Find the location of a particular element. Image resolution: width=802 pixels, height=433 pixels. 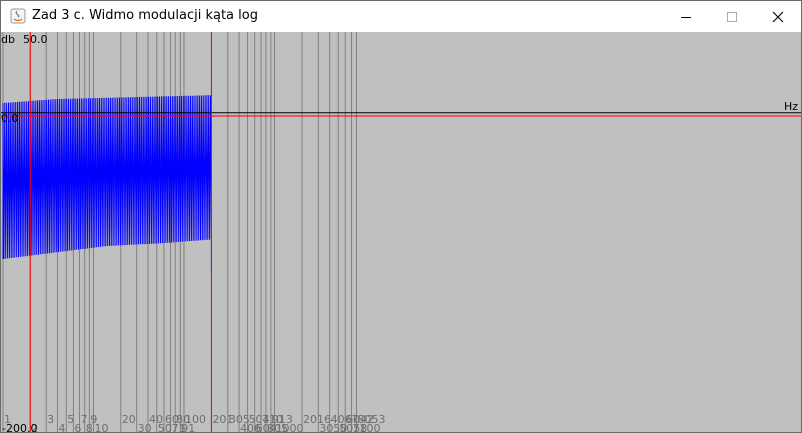

x-tick-label: 4 is located at coordinates (61, 427).